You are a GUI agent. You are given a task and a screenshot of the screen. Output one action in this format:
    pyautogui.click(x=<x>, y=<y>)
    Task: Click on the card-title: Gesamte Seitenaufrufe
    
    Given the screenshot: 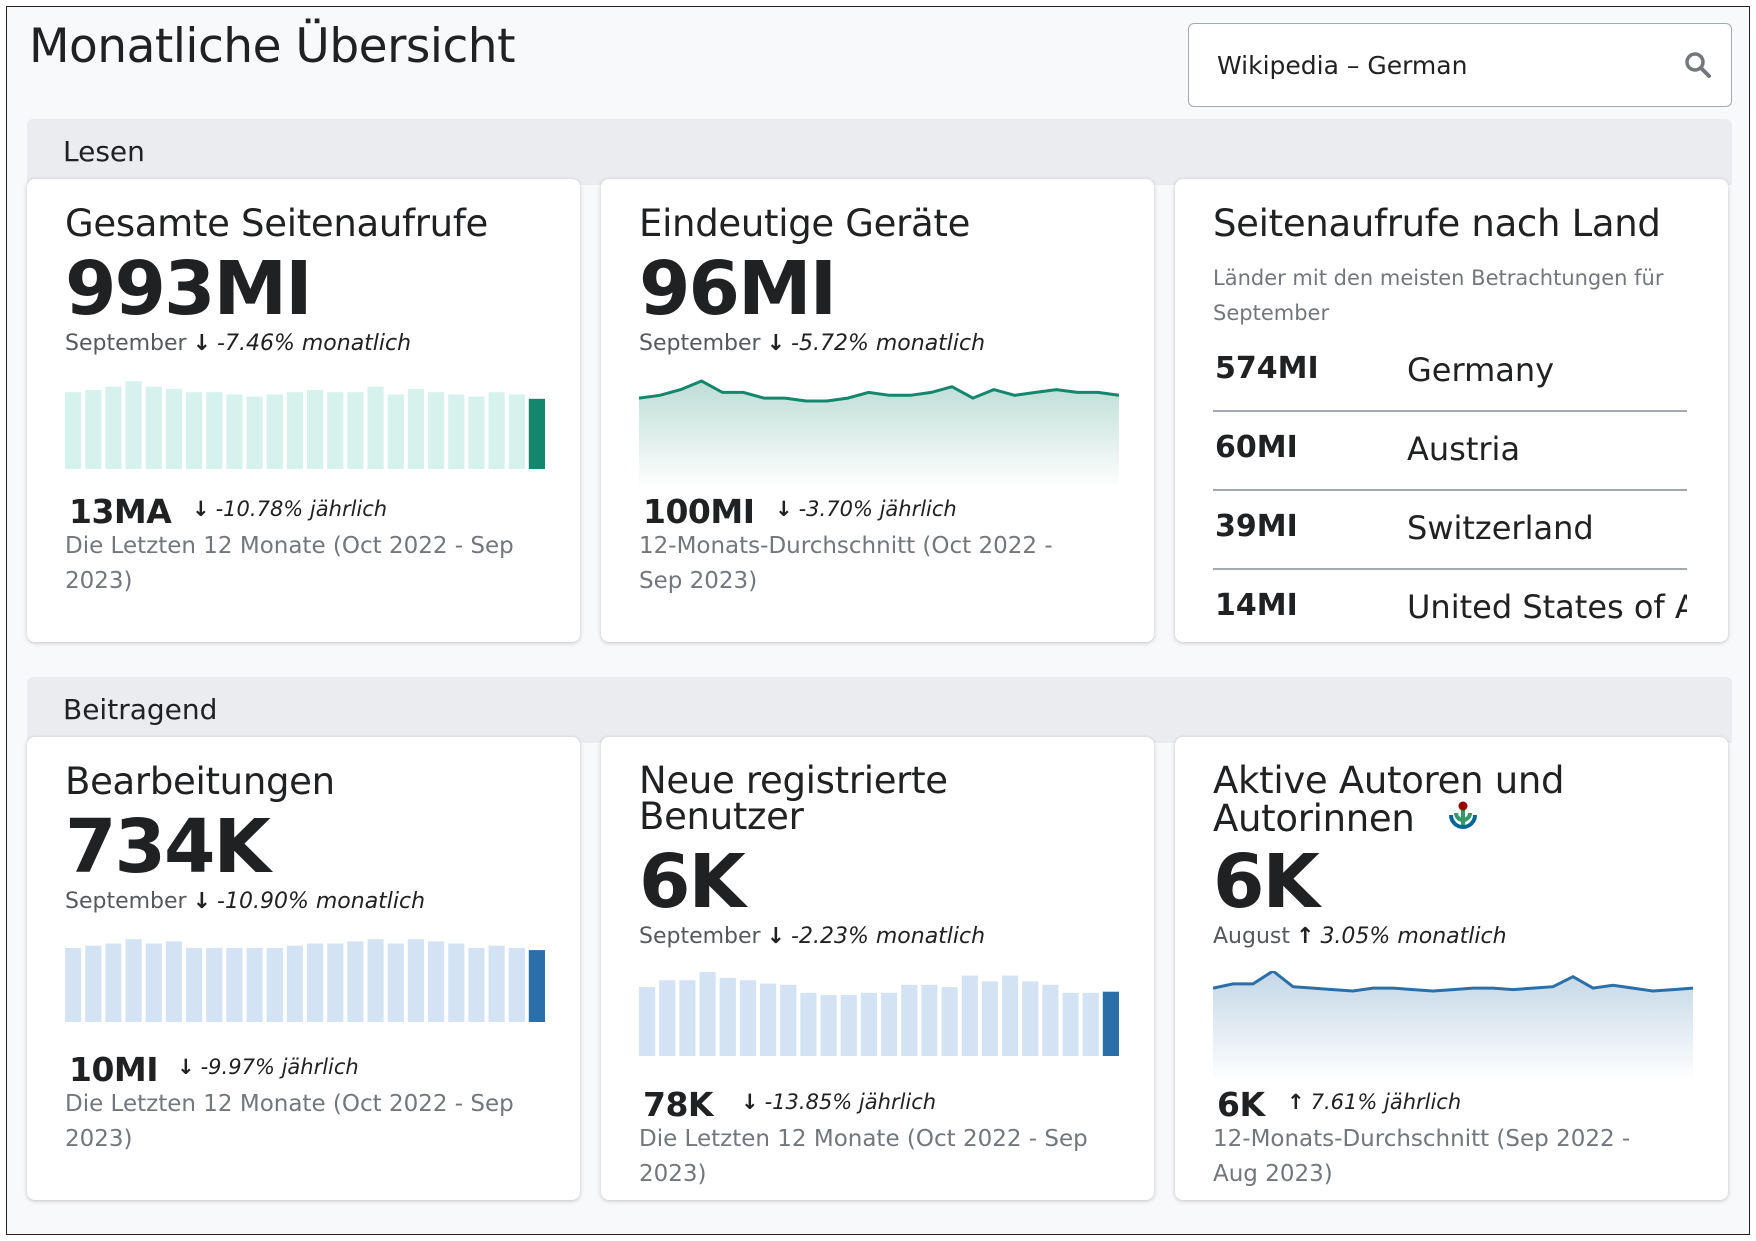 What is the action you would take?
    pyautogui.click(x=277, y=223)
    